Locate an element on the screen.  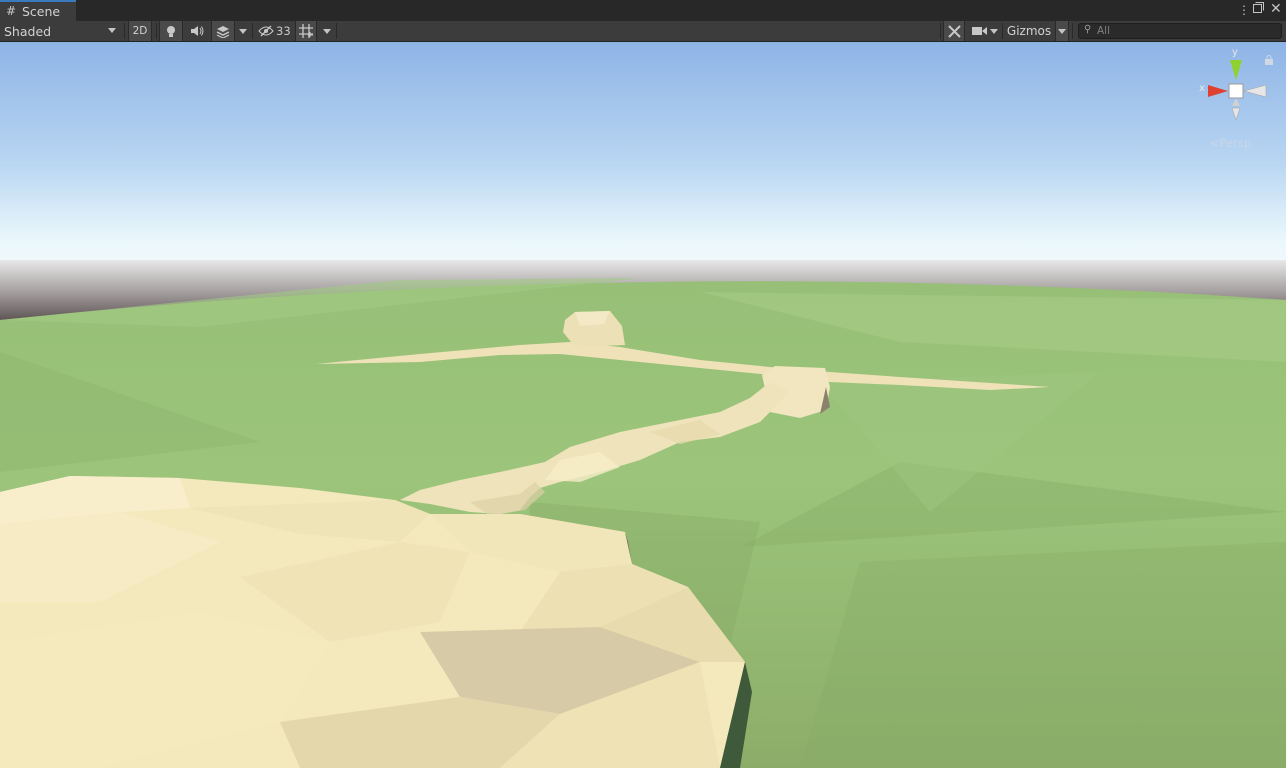
axis-x-cone is located at coordinates (1218, 91).